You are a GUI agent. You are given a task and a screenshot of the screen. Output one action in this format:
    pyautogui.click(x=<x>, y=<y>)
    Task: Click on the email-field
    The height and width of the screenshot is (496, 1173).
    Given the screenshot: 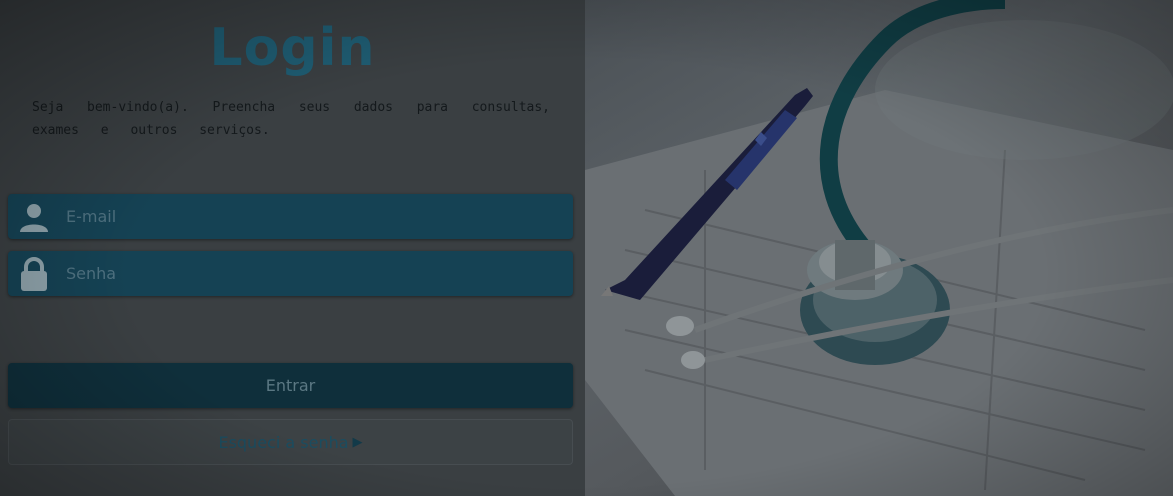 What is the action you would take?
    pyautogui.click(x=290, y=216)
    